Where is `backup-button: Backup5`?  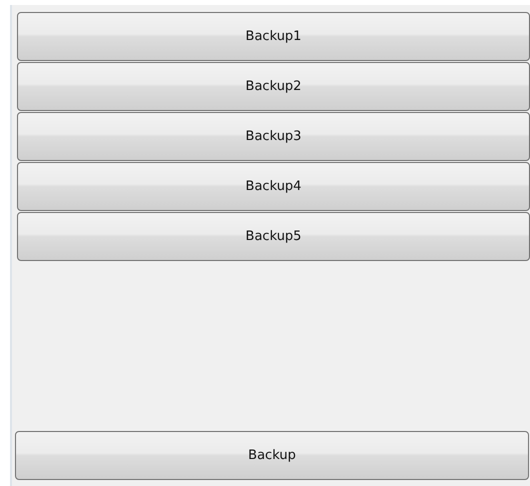 backup-button: Backup5 is located at coordinates (273, 236).